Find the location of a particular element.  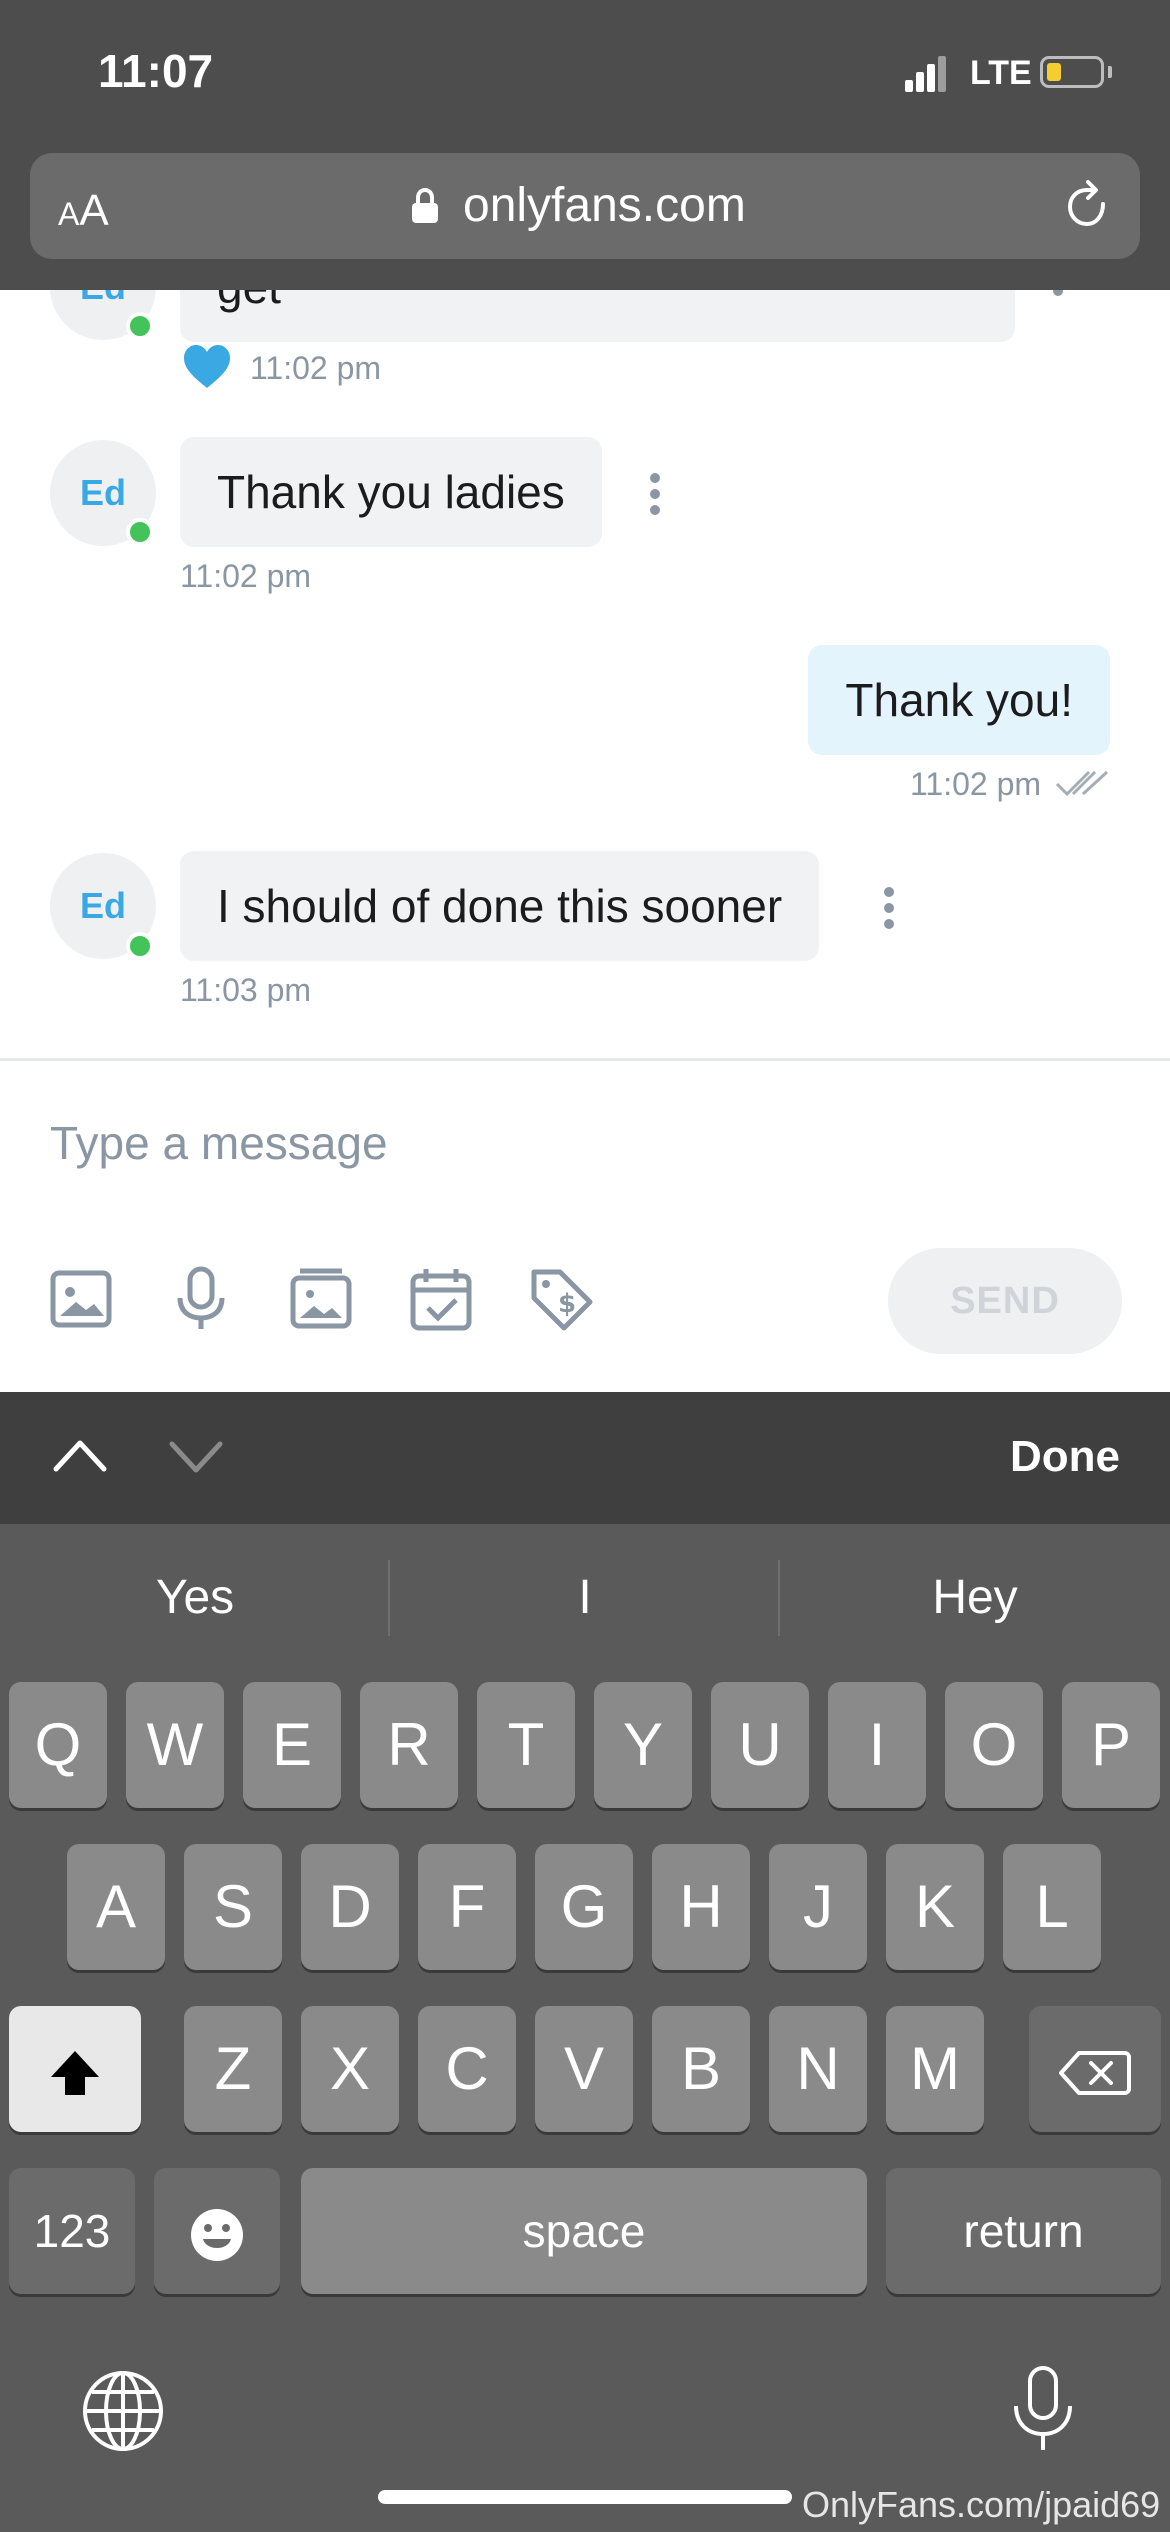

key-h: H is located at coordinates (701, 1907).